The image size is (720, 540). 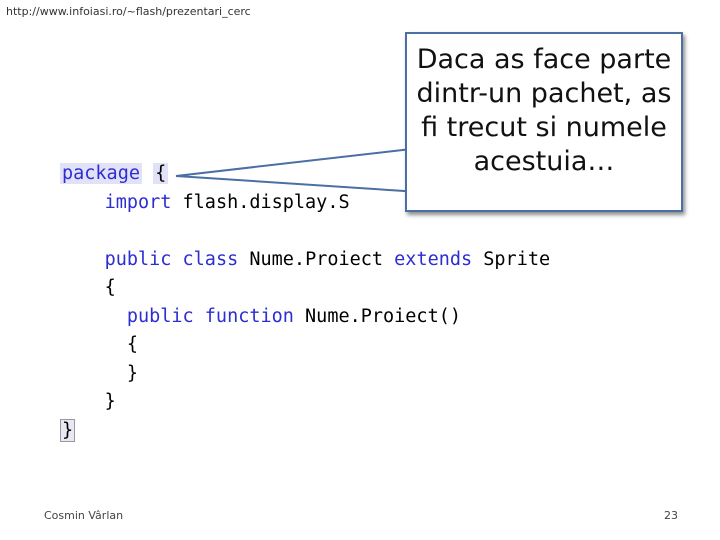 What do you see at coordinates (305, 402) in the screenshot?
I see `code-line-class-close: }` at bounding box center [305, 402].